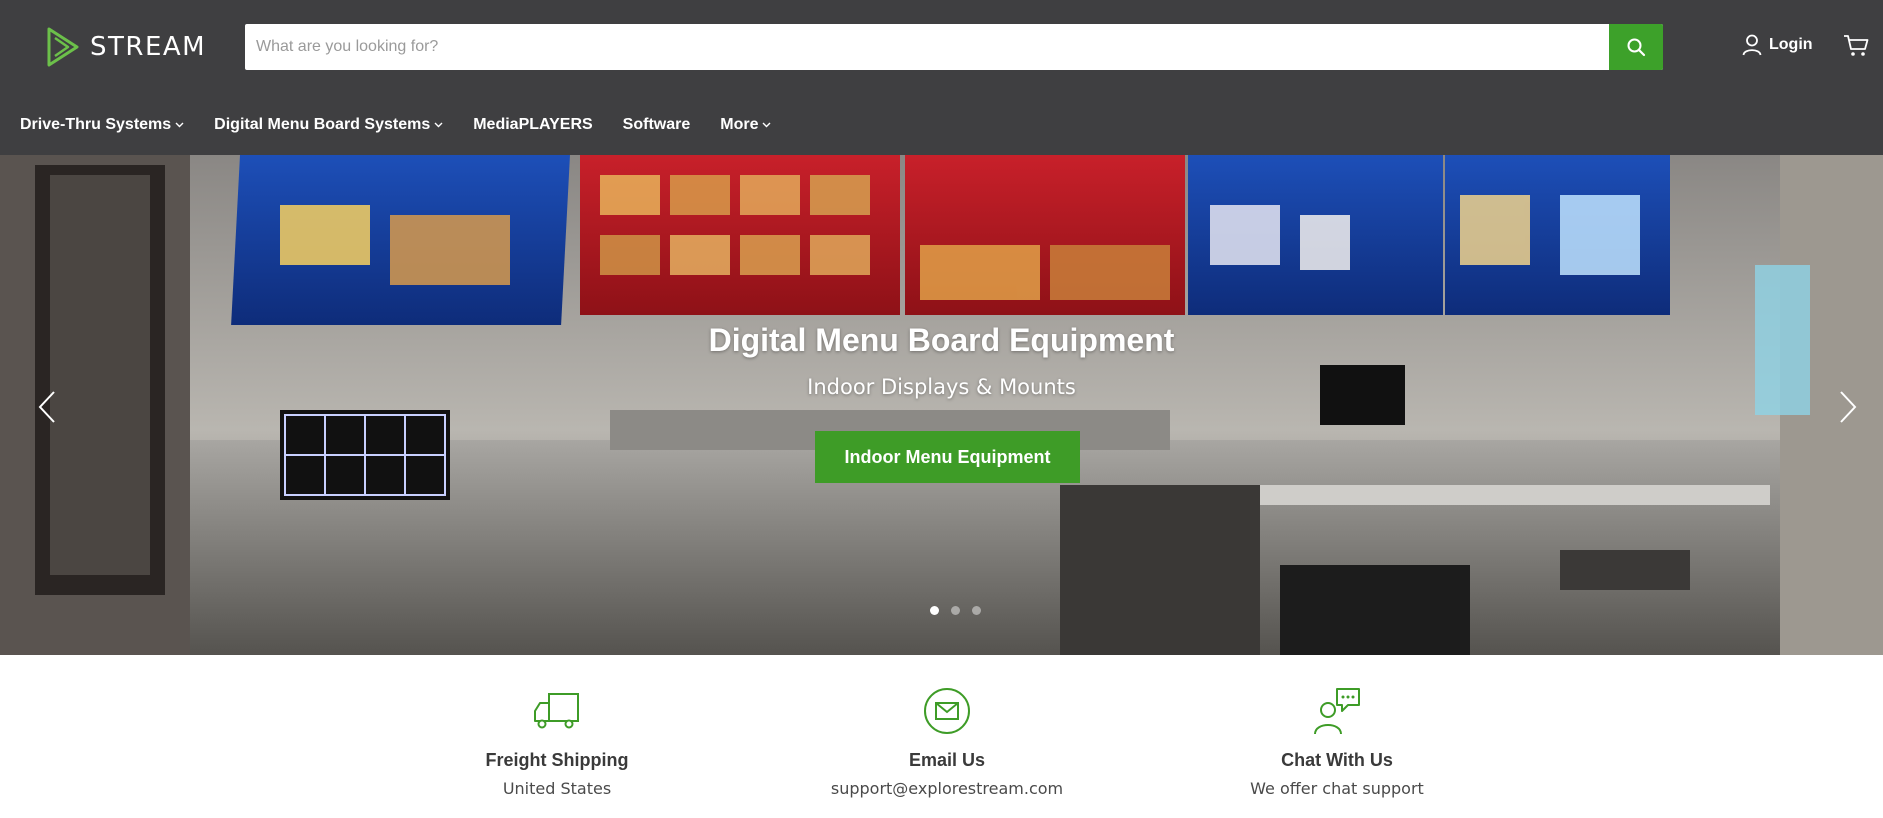  I want to click on logo-text: STREAM, so click(148, 47).